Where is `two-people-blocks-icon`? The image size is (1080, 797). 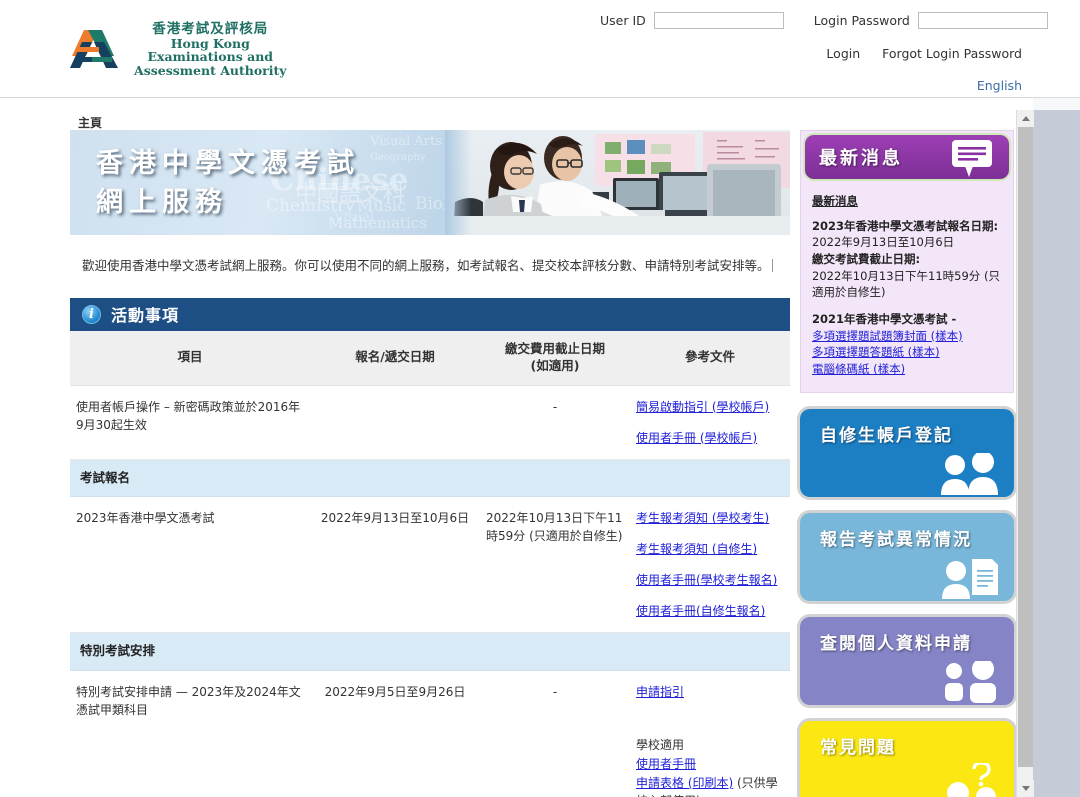
two-people-blocks-icon is located at coordinates (969, 681).